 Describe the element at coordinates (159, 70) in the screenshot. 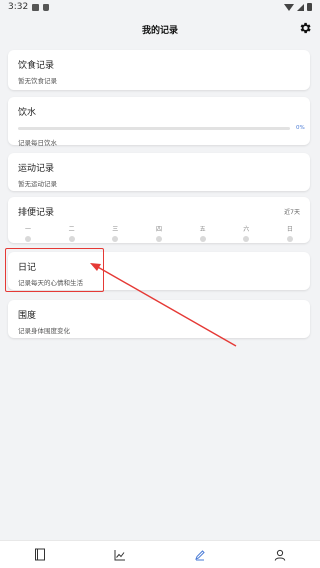

I see `card-diet: 饮食记录 暂无饮食记录` at that location.